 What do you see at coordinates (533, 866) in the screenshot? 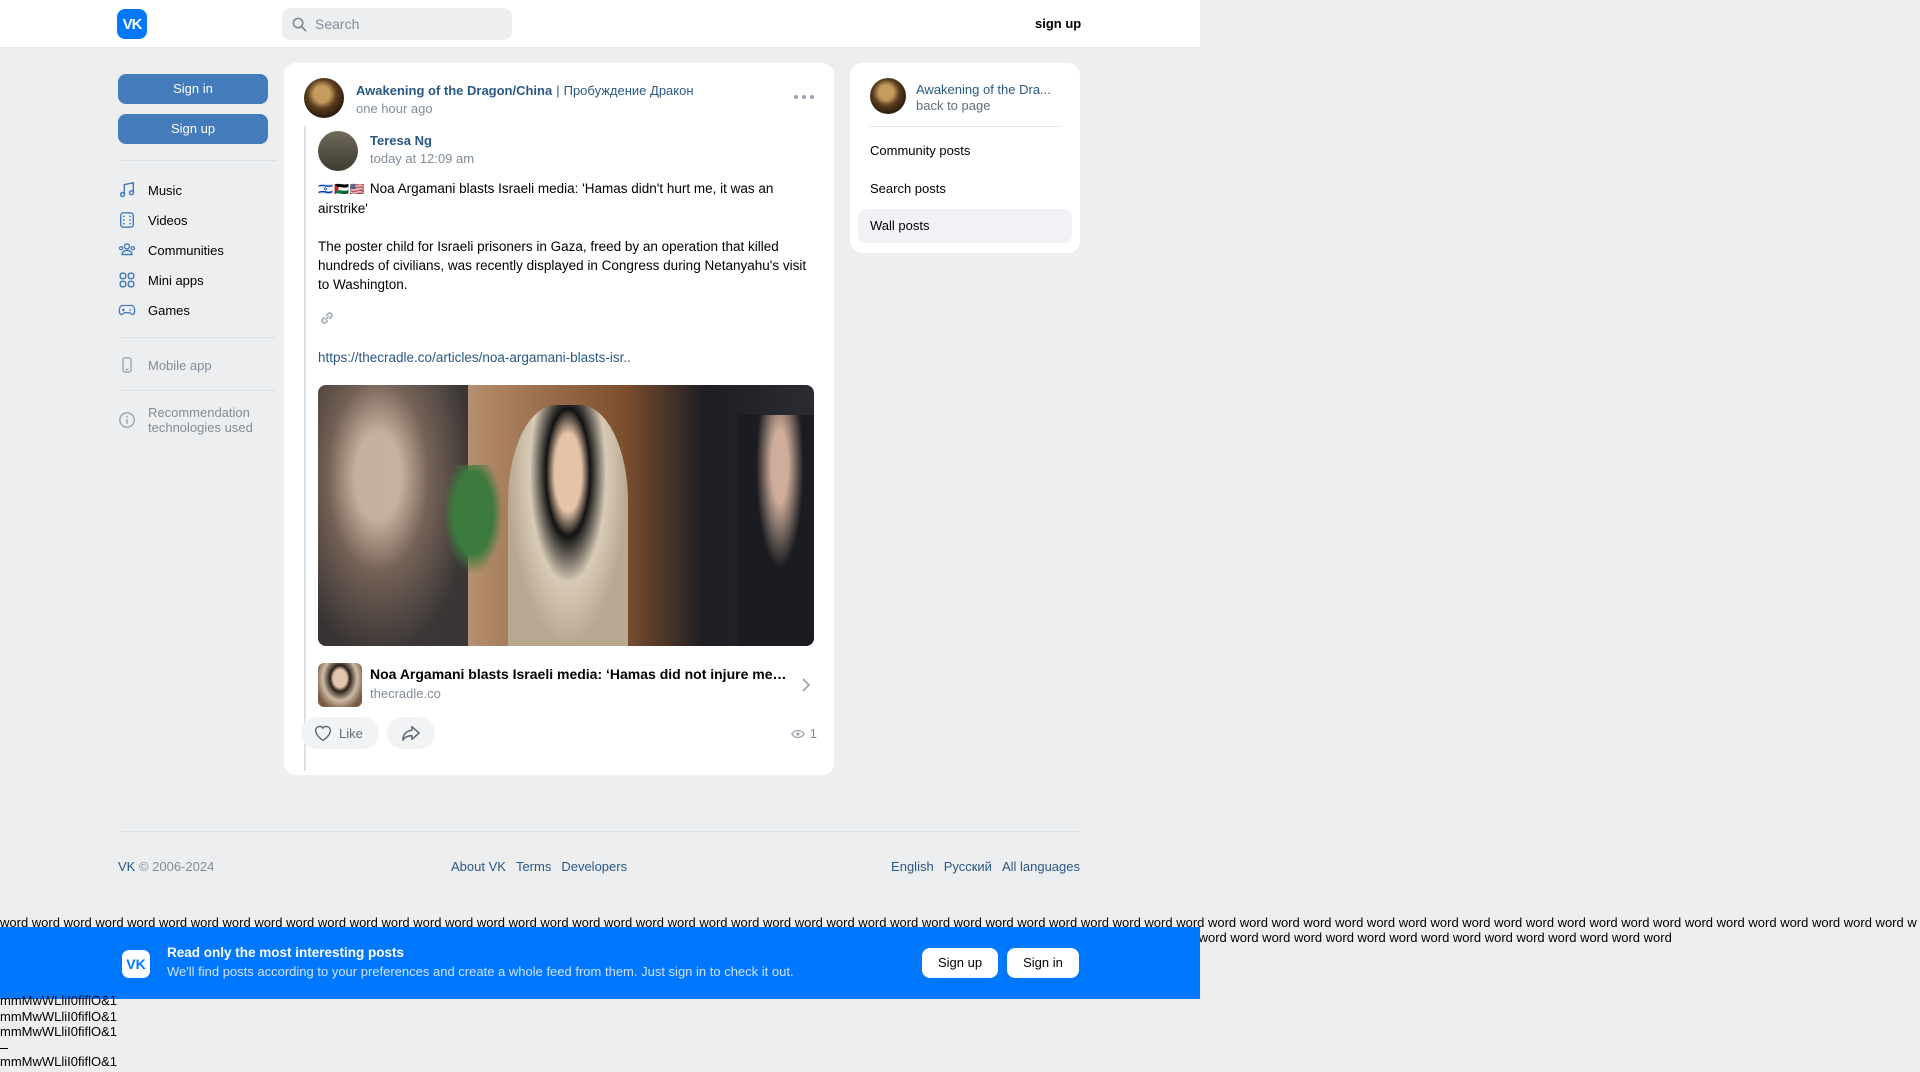
I see `terms-link: Terms` at bounding box center [533, 866].